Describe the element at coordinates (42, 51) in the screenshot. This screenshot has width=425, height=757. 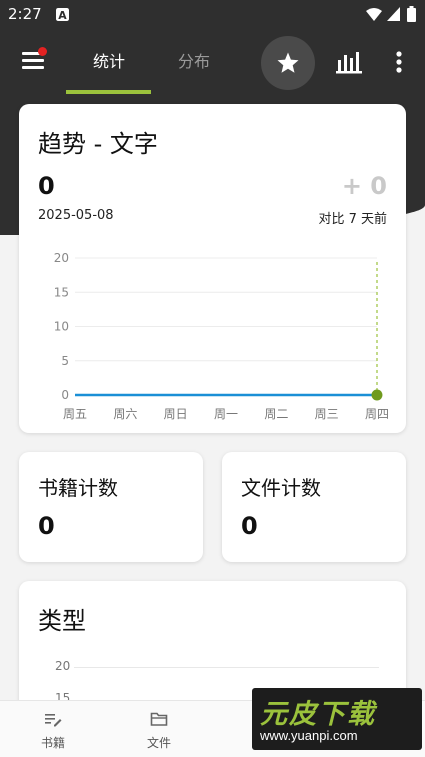
I see `notification-badge` at that location.